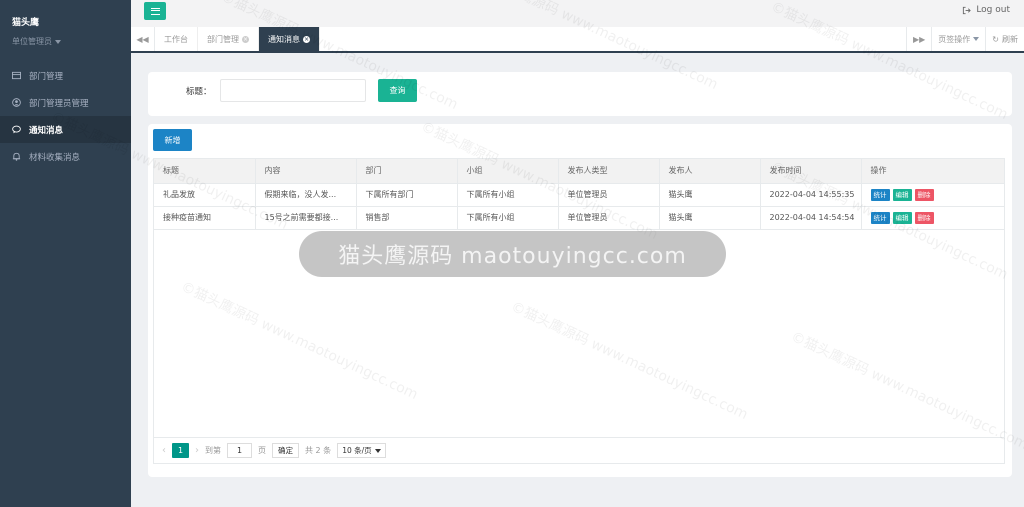 Image resolution: width=1024 pixels, height=507 pixels. Describe the element at coordinates (199, 92) in the screenshot. I see `title-filter-label: 标题：` at that location.